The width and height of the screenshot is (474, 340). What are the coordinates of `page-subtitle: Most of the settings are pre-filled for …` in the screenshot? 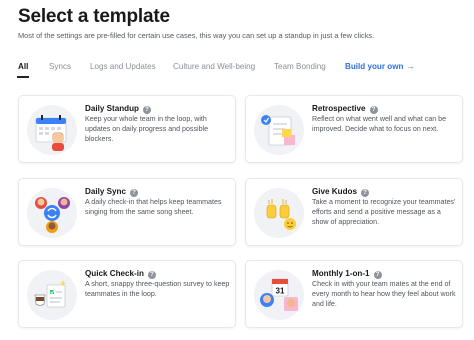 It's located at (196, 35).